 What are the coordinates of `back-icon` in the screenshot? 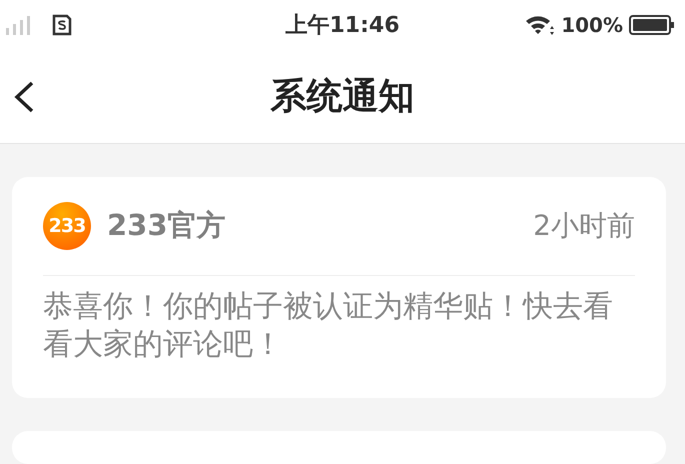 It's located at (24, 97).